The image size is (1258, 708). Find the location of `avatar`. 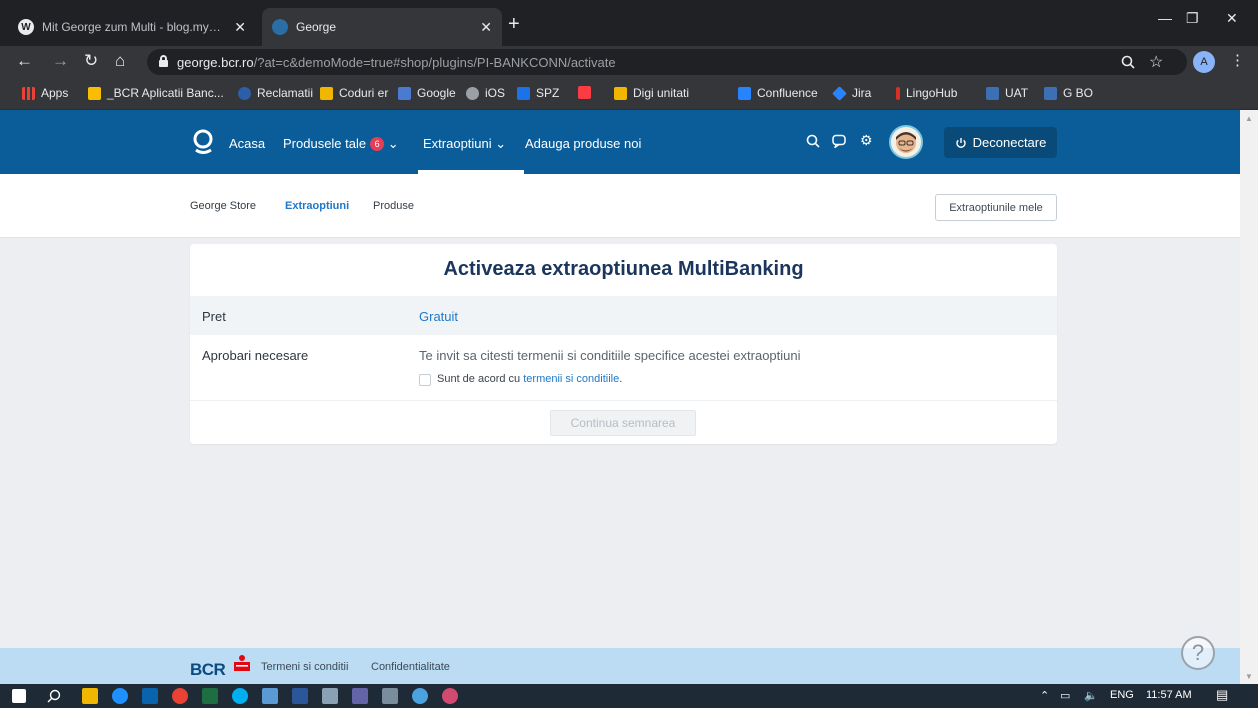

avatar is located at coordinates (906, 142).